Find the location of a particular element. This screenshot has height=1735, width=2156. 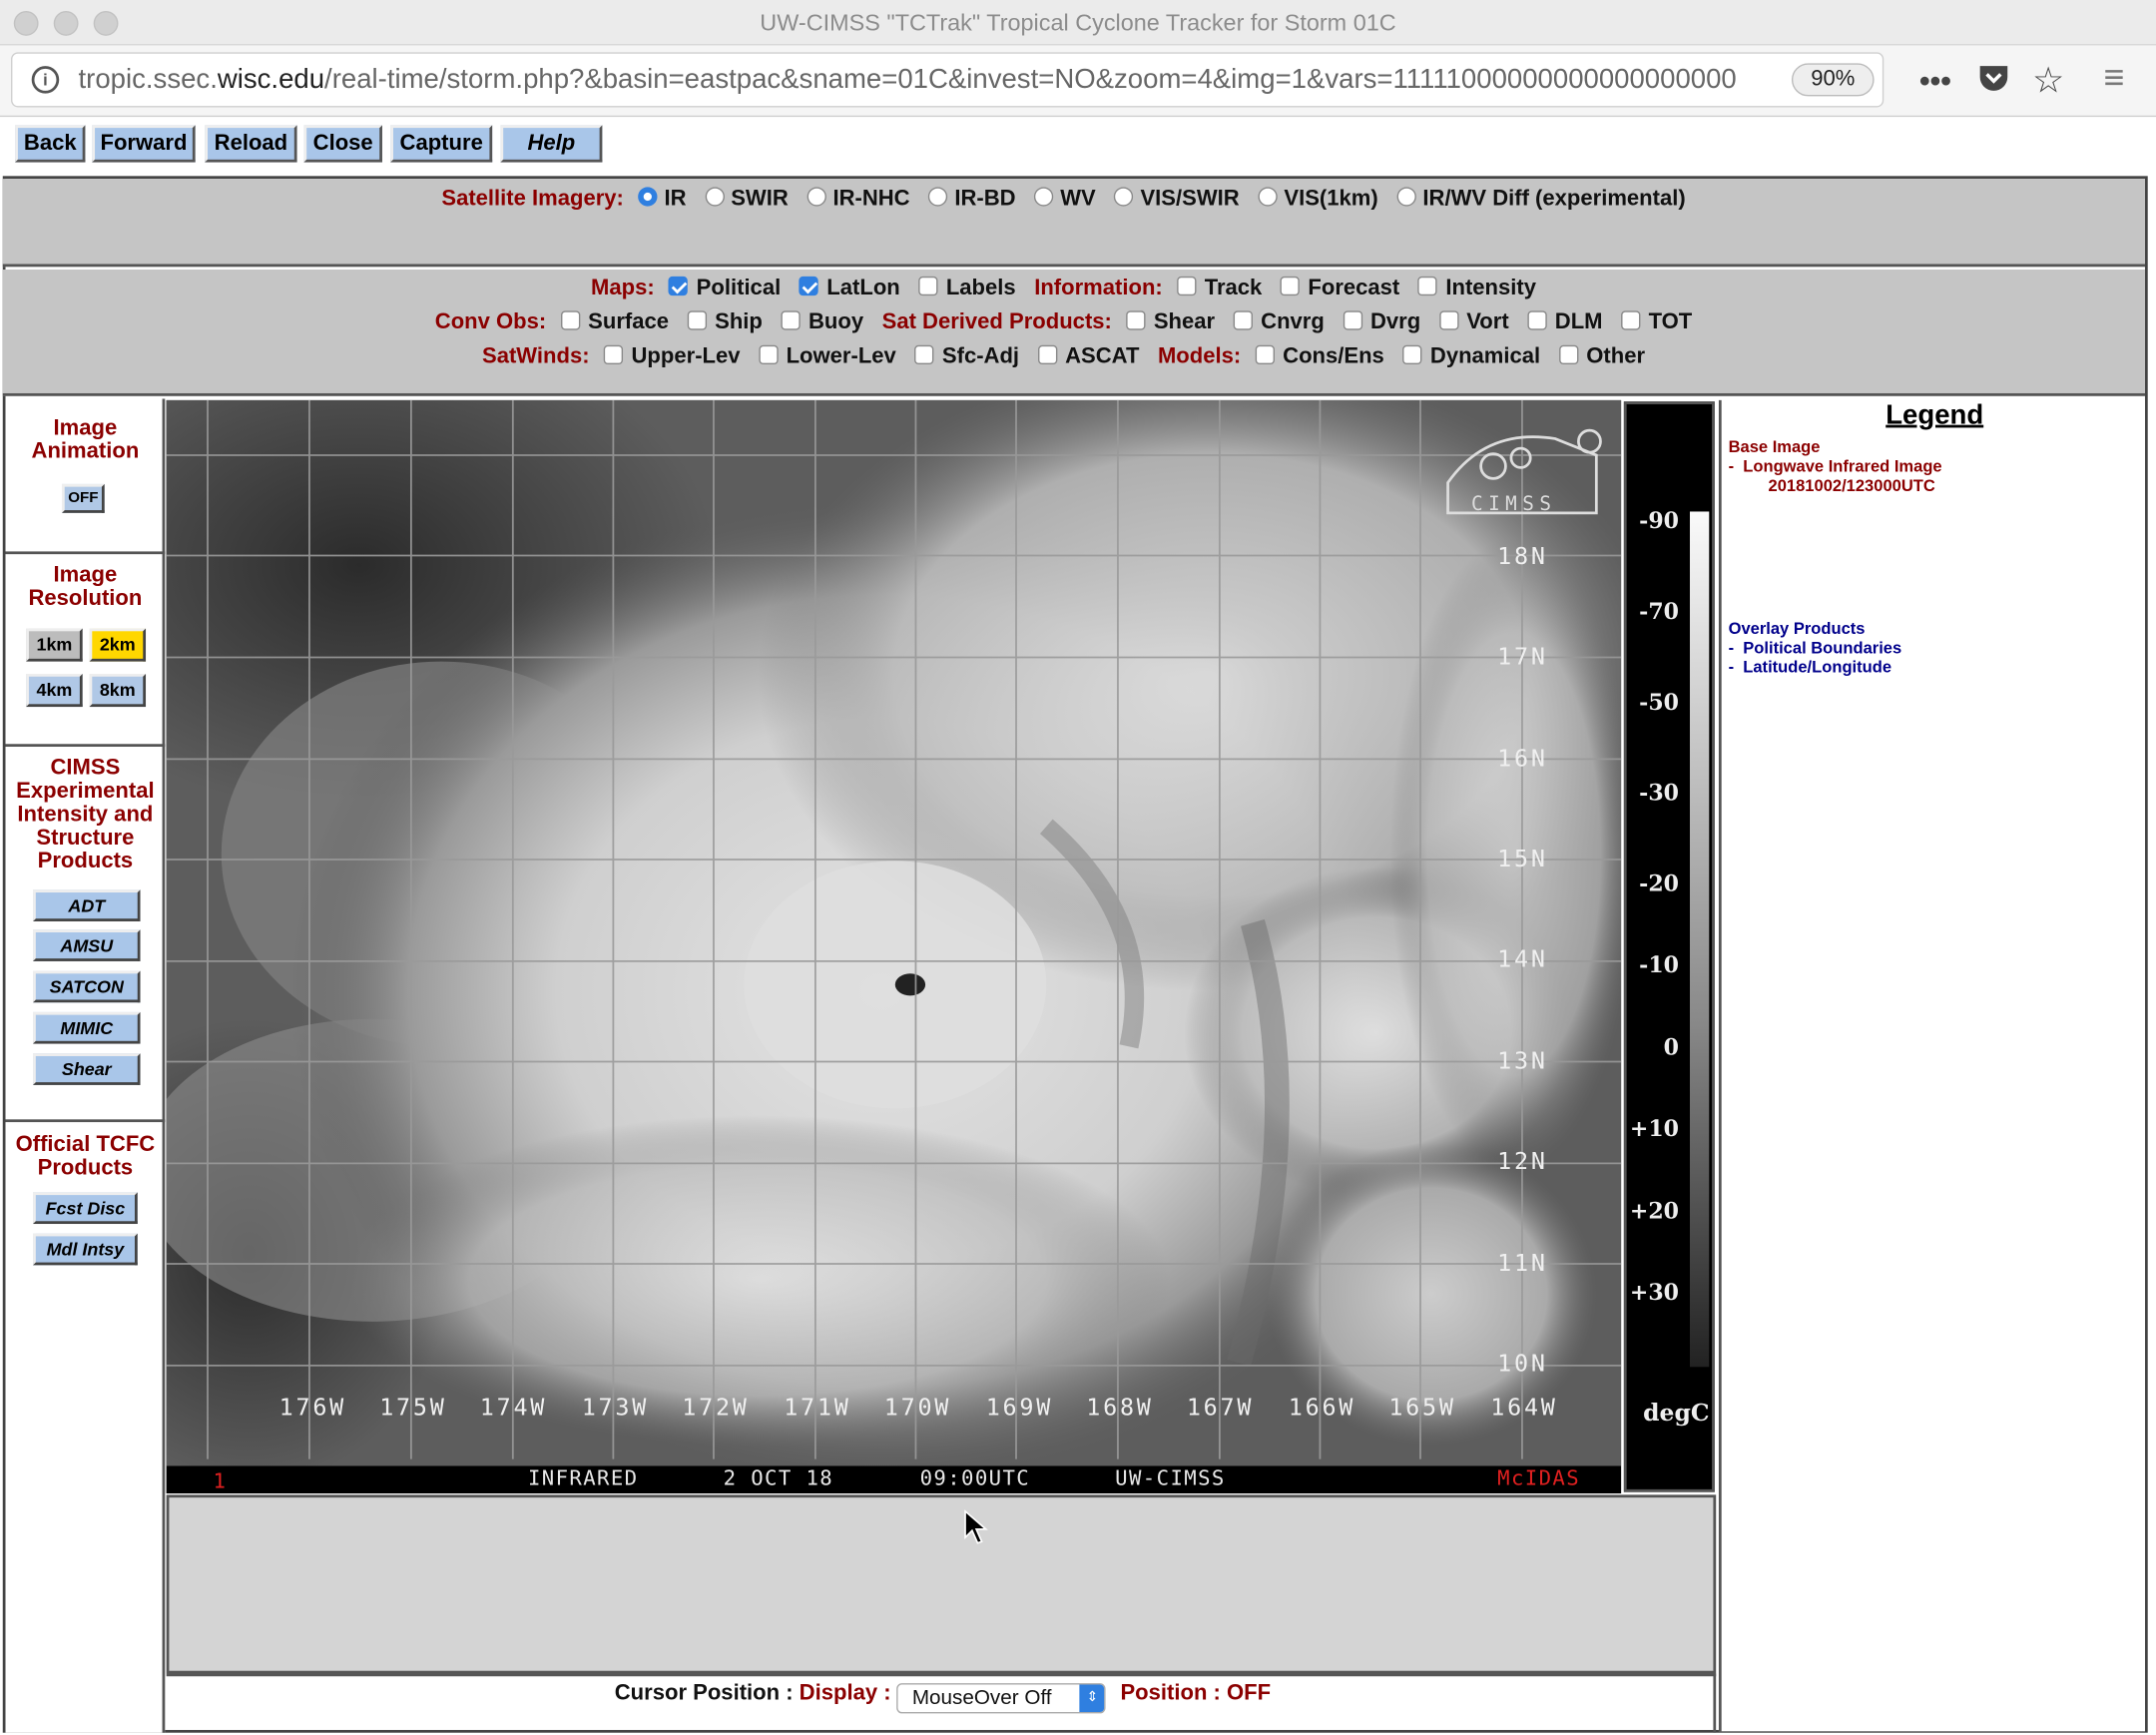

display-mode-select: MouseOver Off ⇕ is located at coordinates (1001, 1698).